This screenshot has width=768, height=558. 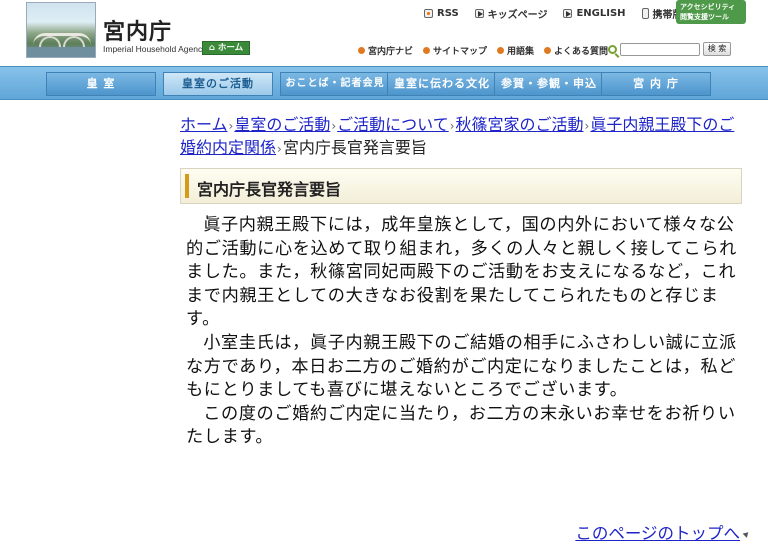 What do you see at coordinates (335, 84) in the screenshot?
I see `nav-item-press: おことば・記者会見` at bounding box center [335, 84].